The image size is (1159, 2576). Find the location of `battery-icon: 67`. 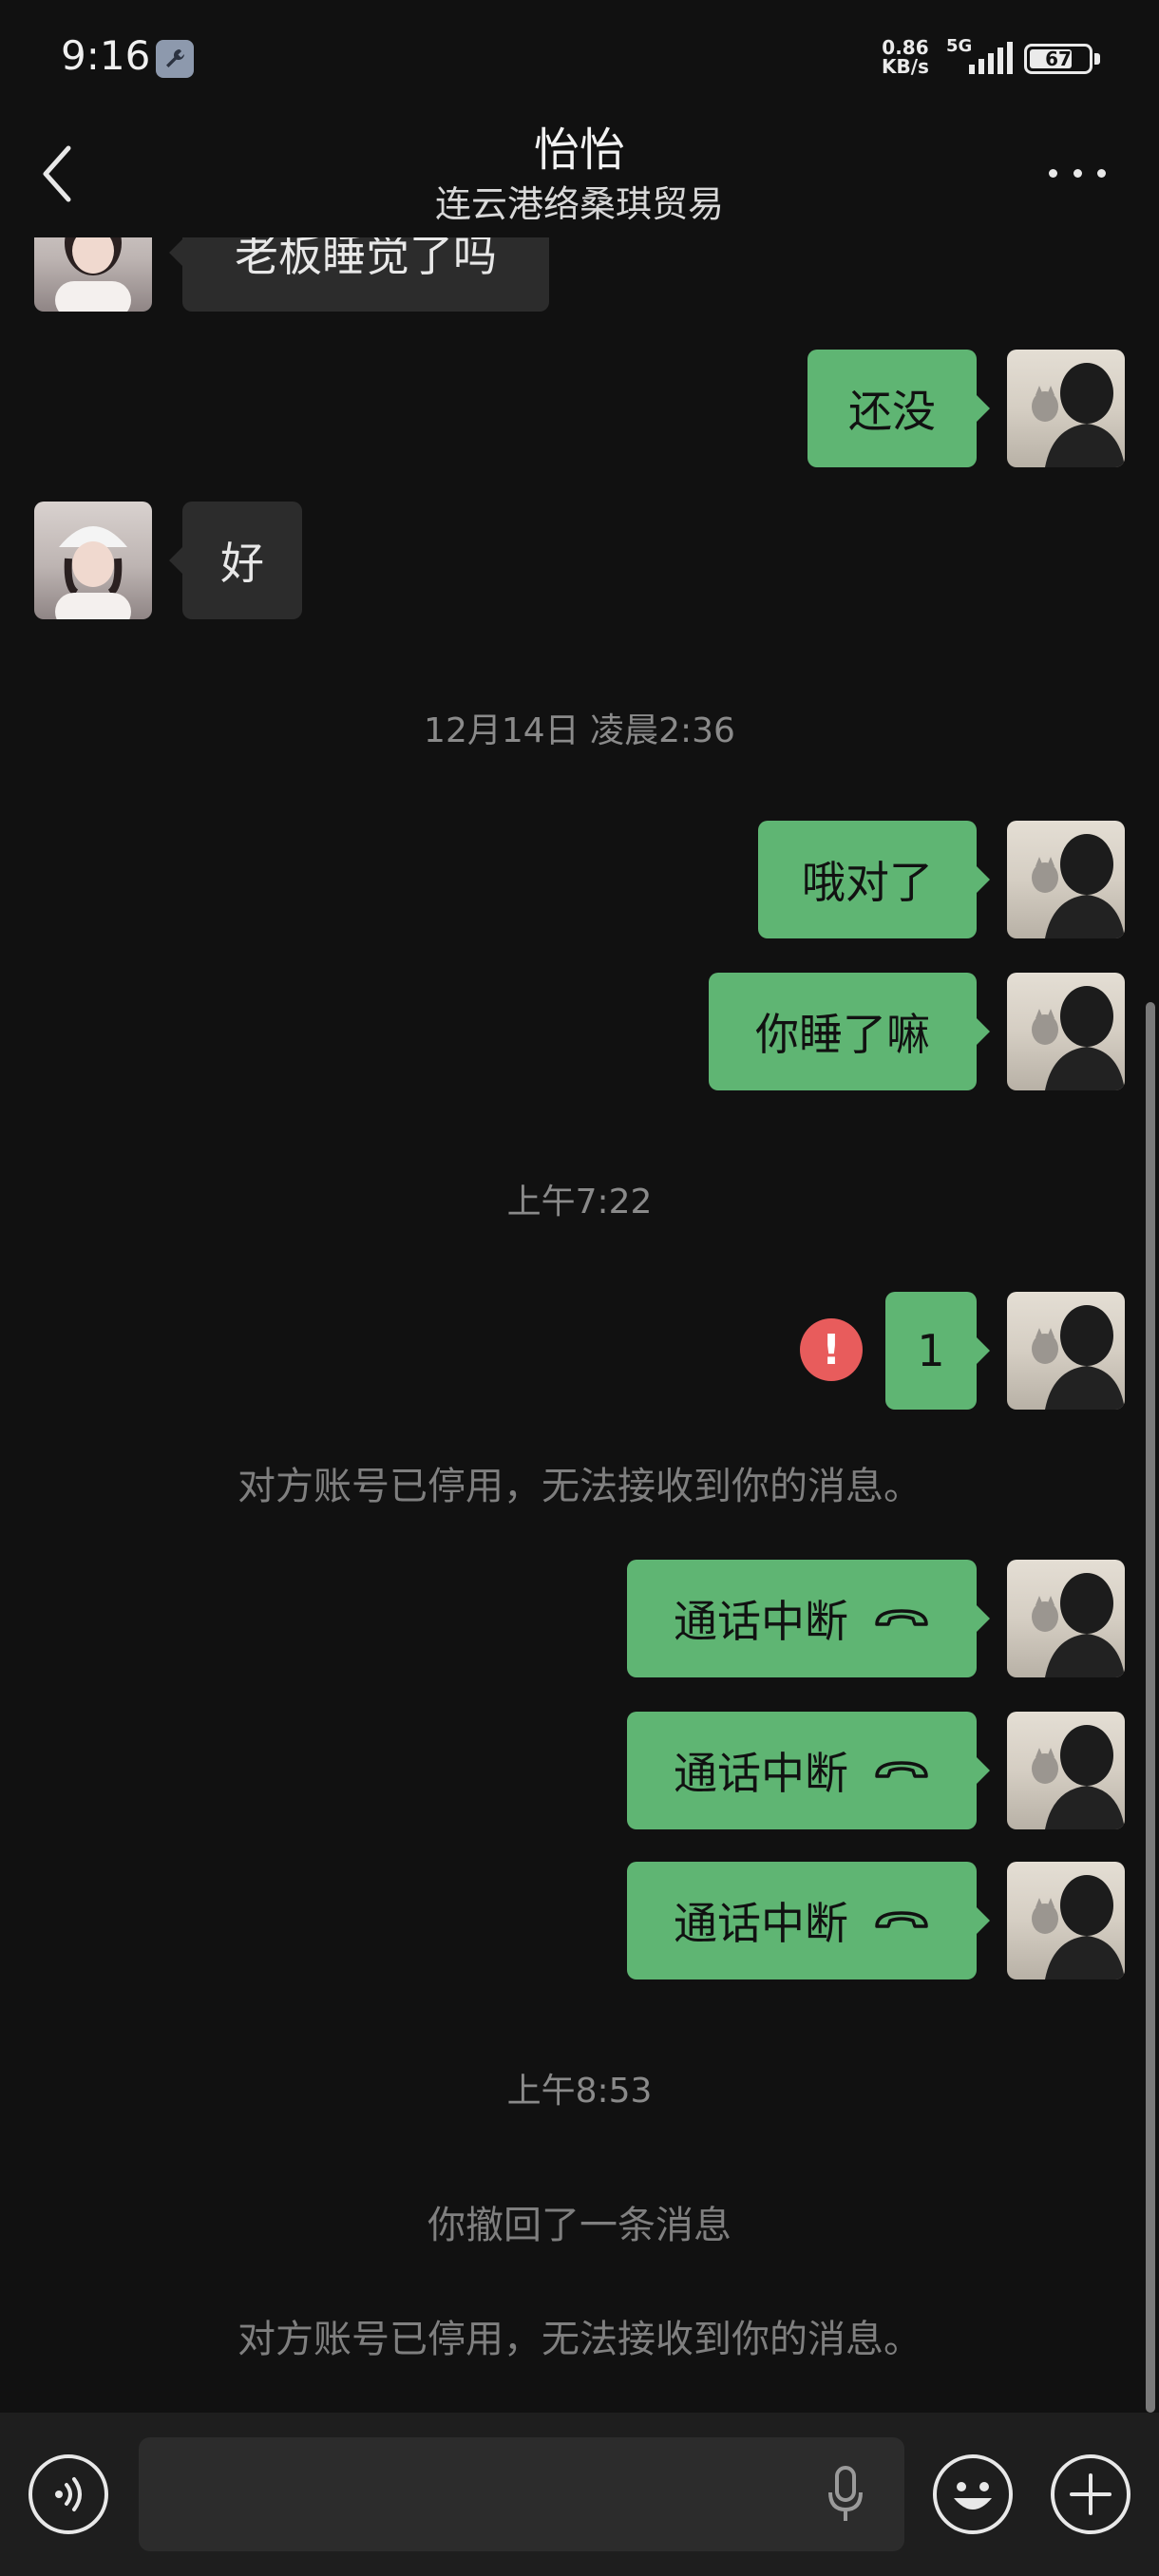

battery-icon: 67 is located at coordinates (1058, 59).